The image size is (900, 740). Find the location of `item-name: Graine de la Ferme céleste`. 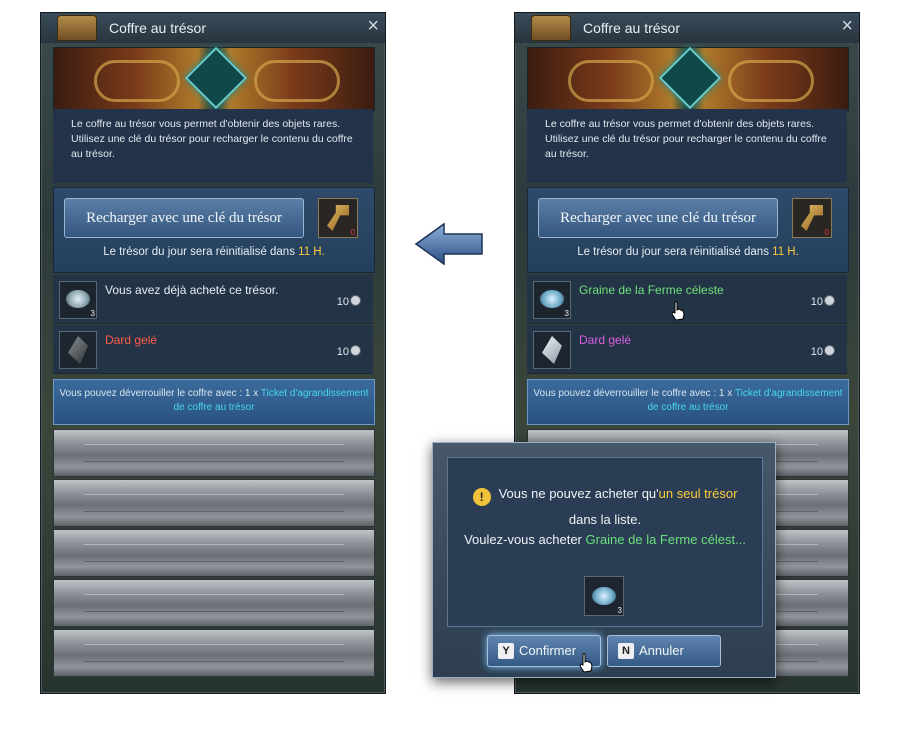

item-name: Graine de la Ferme céleste is located at coordinates (651, 290).